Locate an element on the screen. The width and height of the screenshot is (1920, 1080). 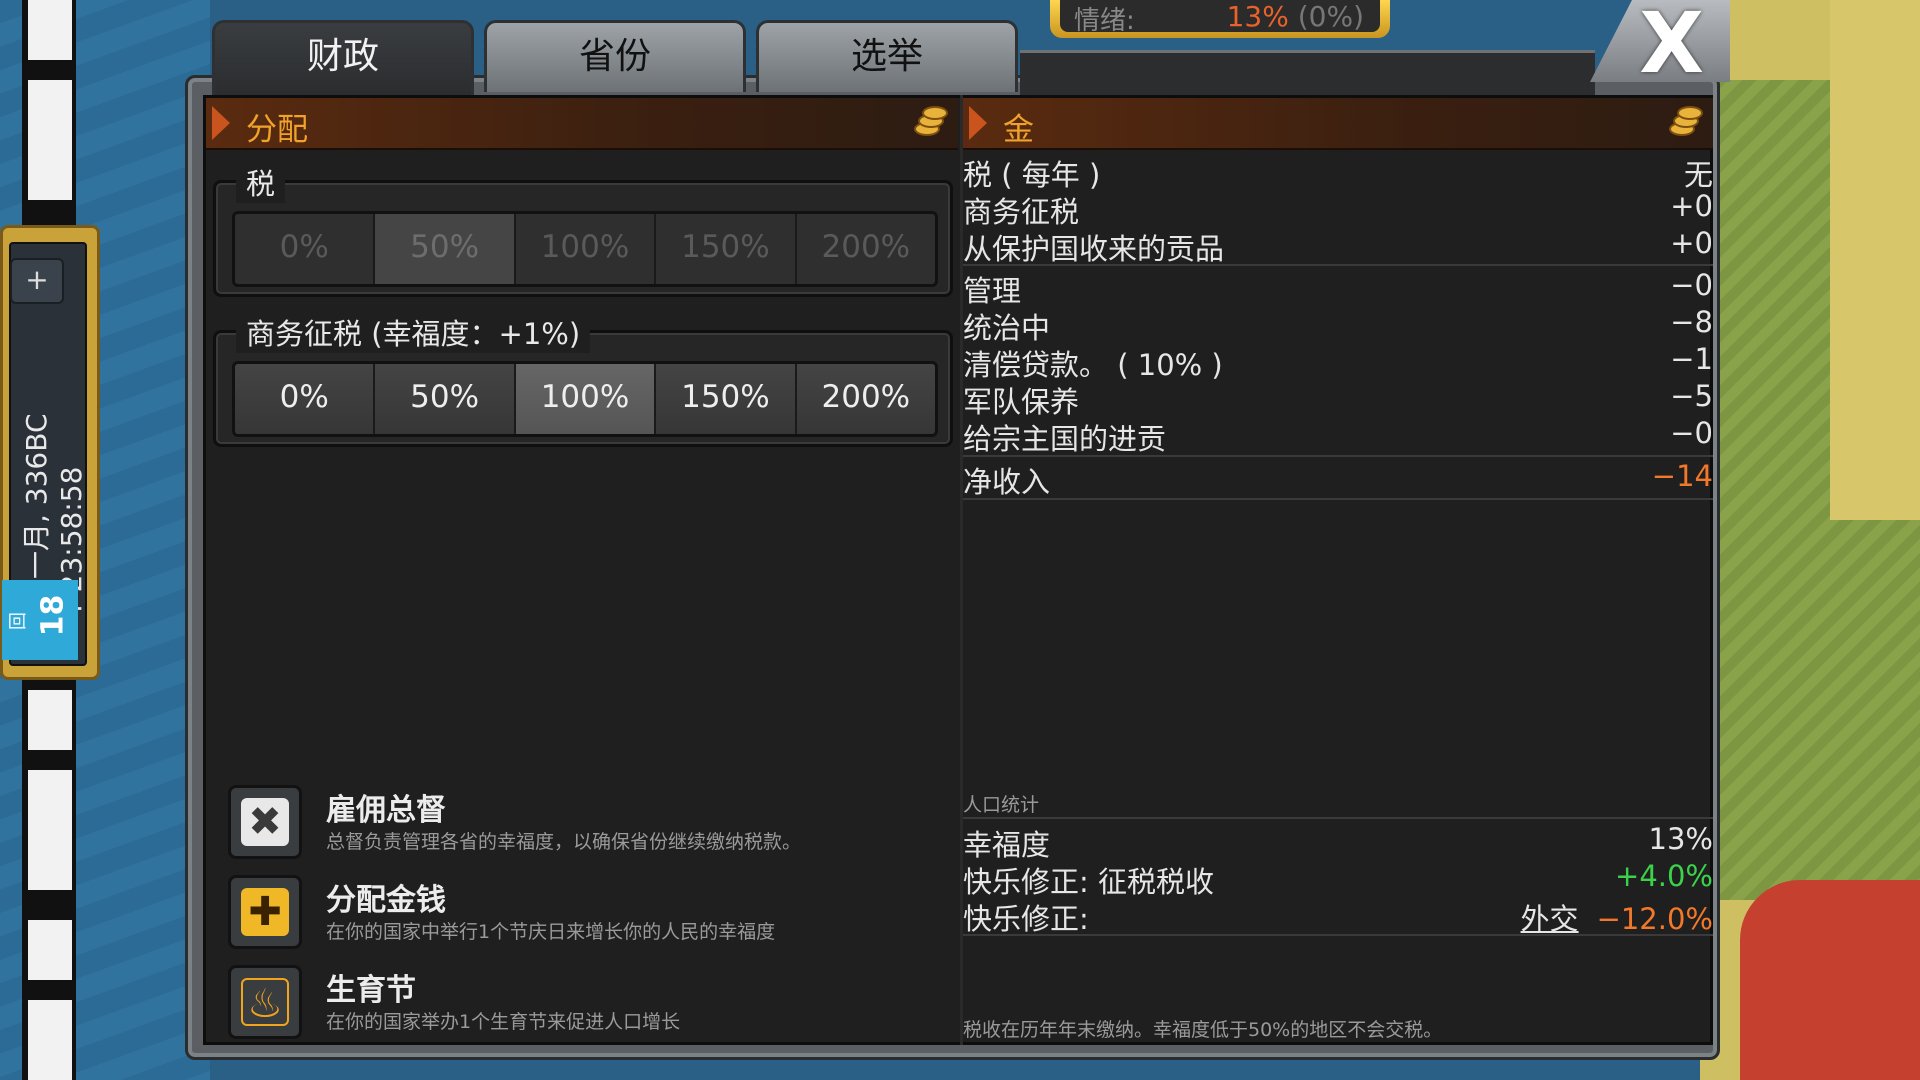
gold-title: 金 is located at coordinates (1018, 130).